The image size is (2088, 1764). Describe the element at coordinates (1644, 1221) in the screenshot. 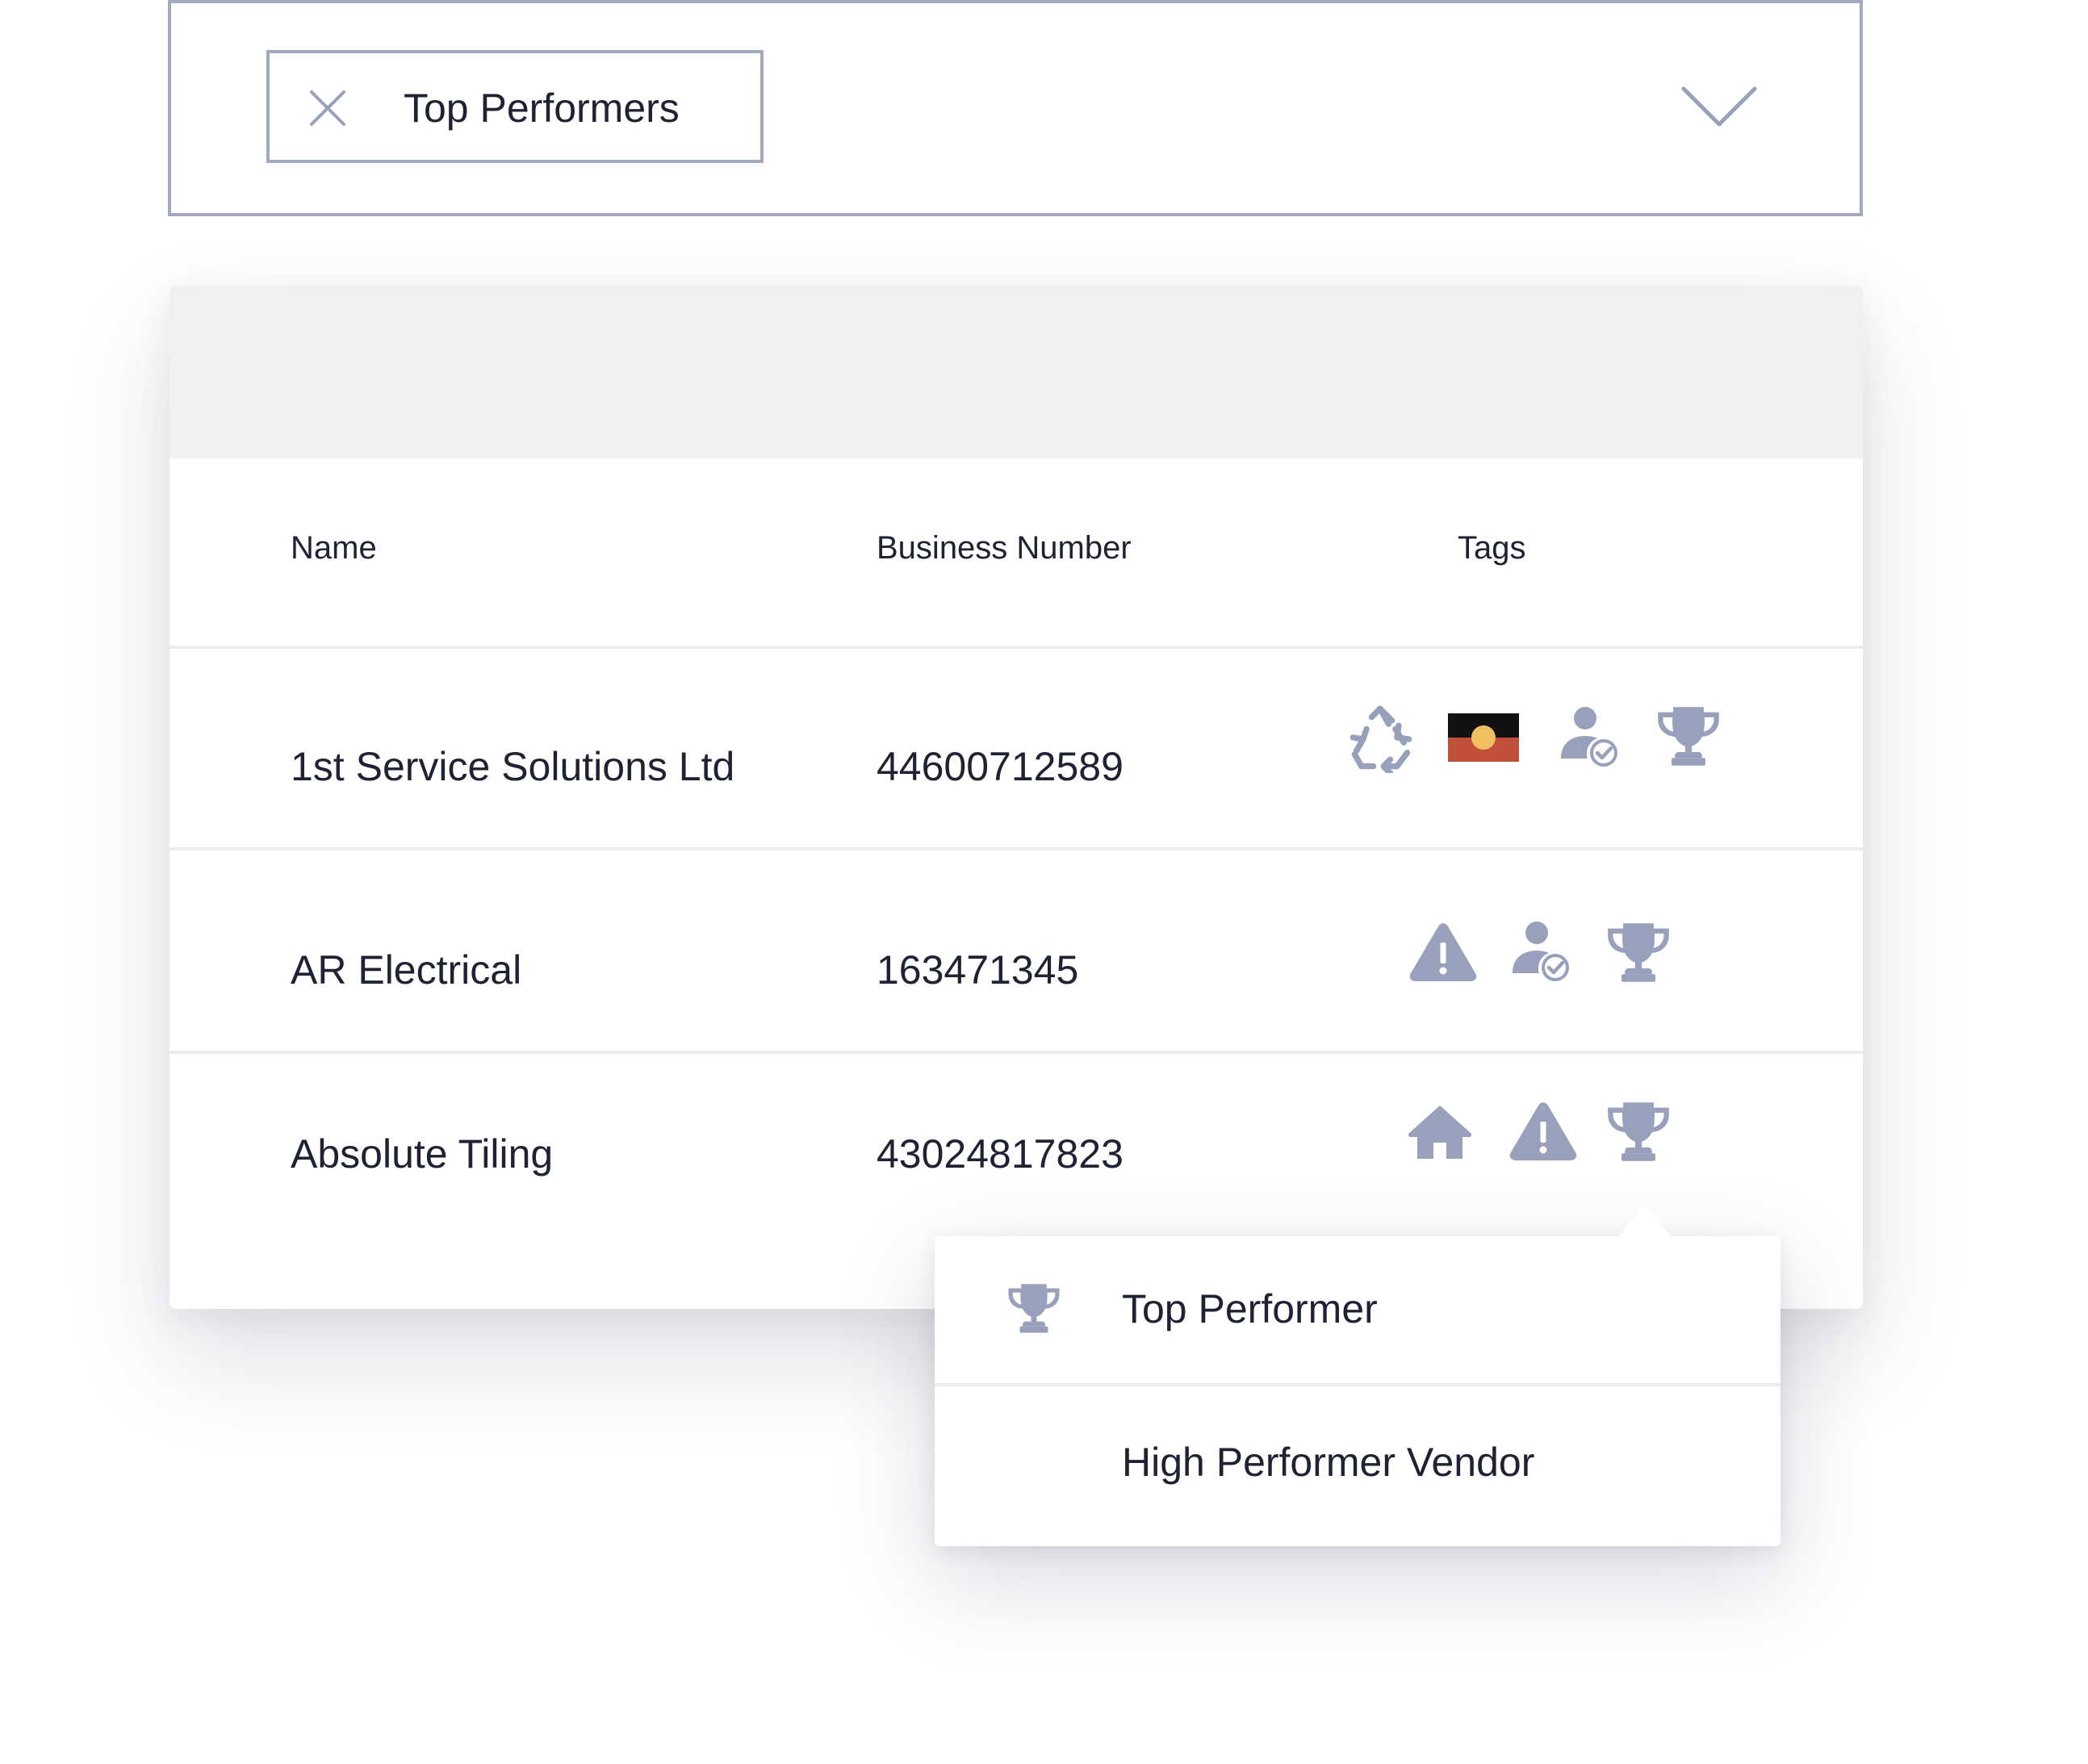

I see `popover-caret` at that location.